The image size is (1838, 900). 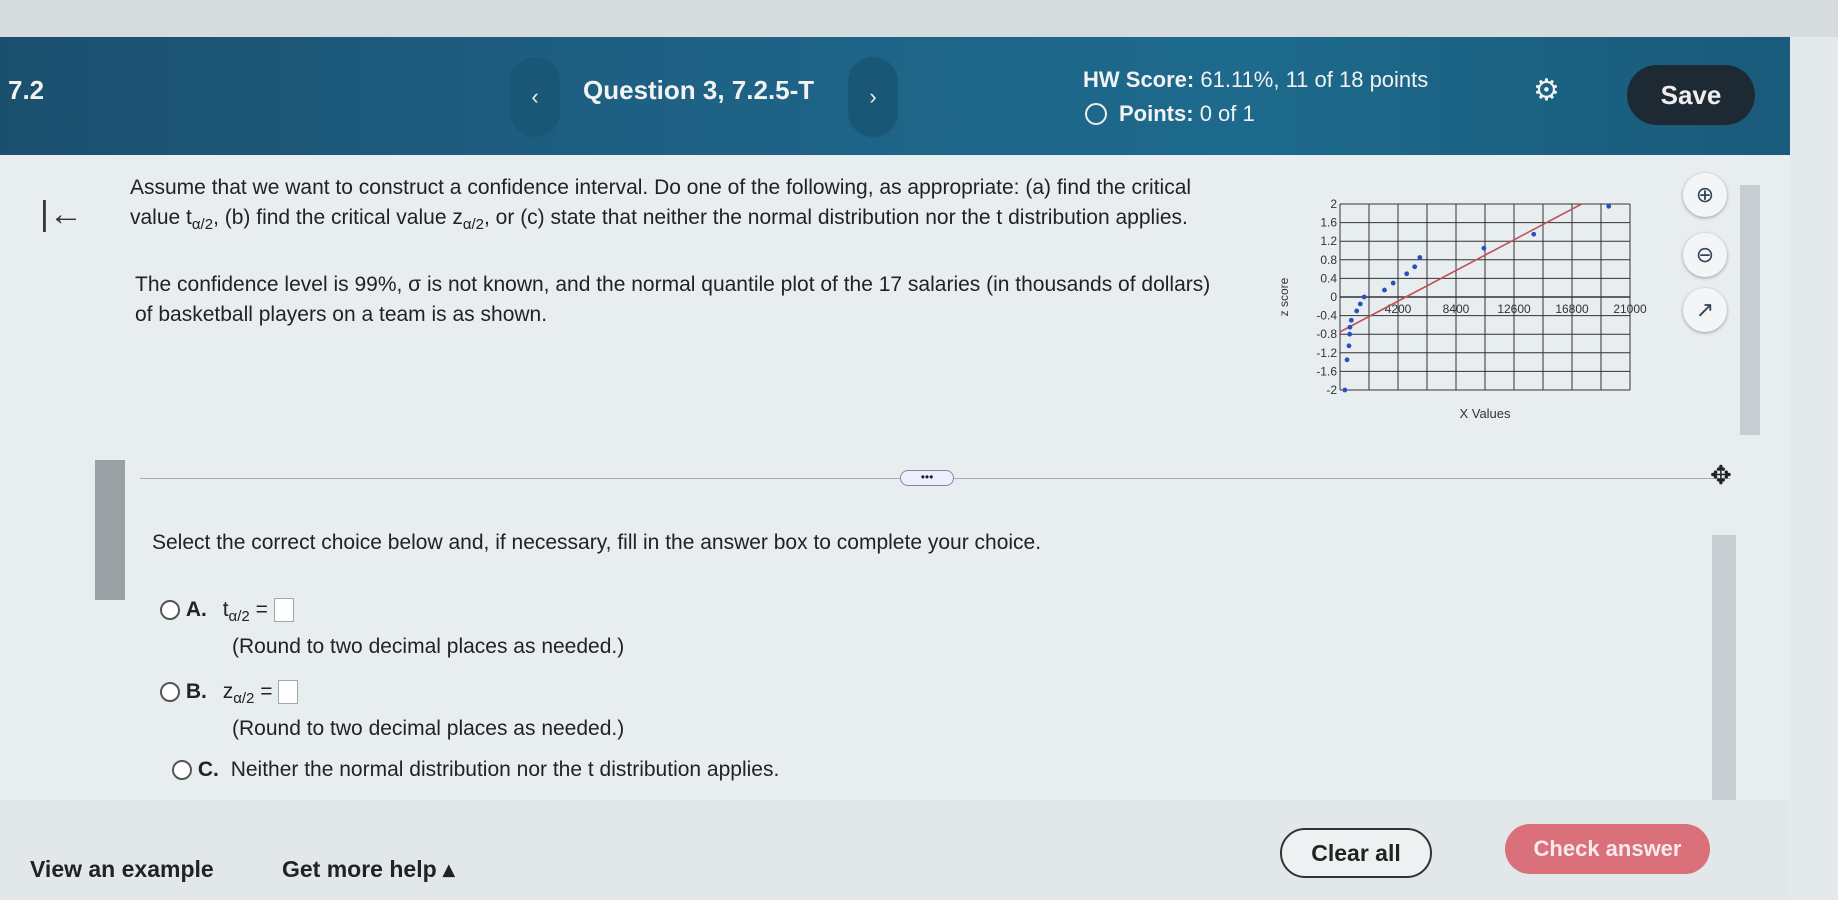 What do you see at coordinates (338, 217) in the screenshot?
I see `question-text-part: , (b) find the critical value z` at bounding box center [338, 217].